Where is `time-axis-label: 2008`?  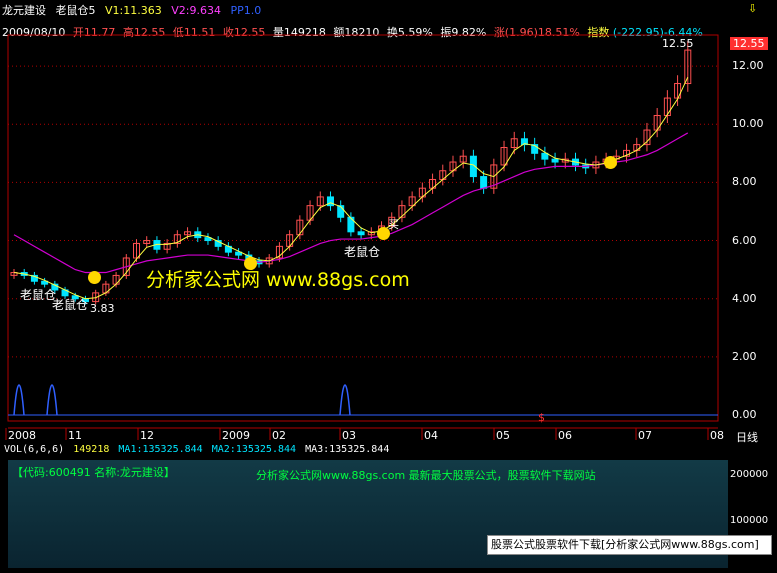
time-axis-label: 2008 is located at coordinates (22, 435).